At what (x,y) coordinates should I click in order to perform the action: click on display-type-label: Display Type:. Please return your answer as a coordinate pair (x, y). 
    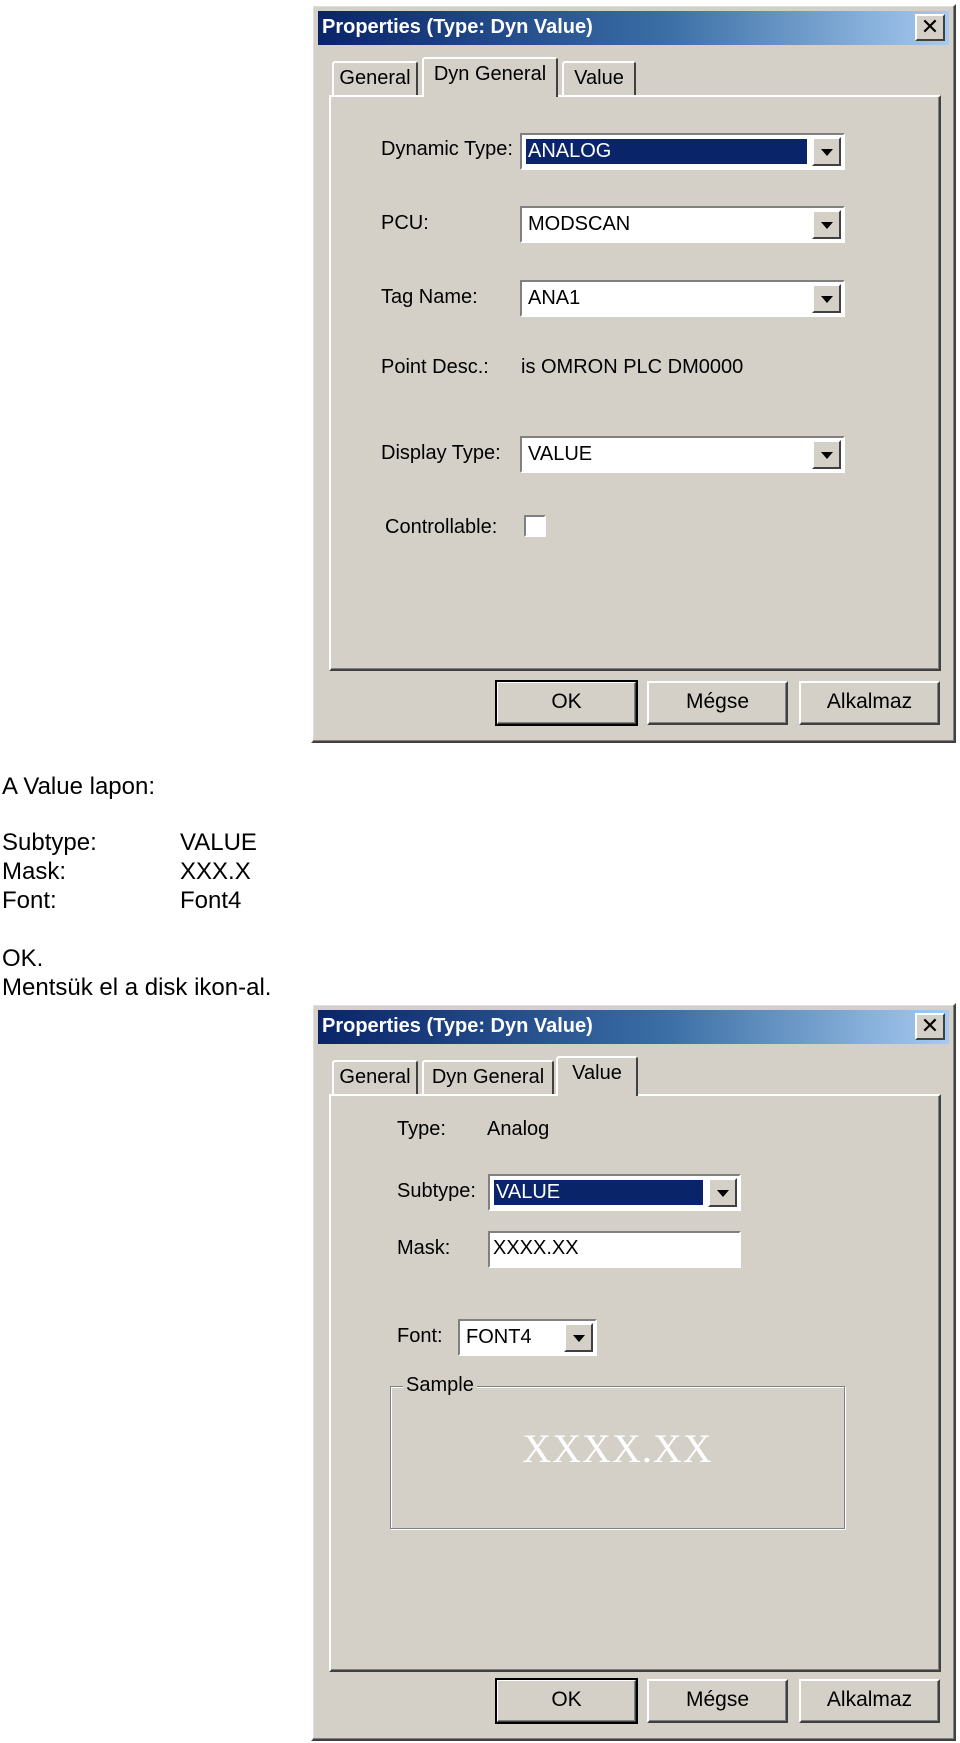
    Looking at the image, I should click on (441, 453).